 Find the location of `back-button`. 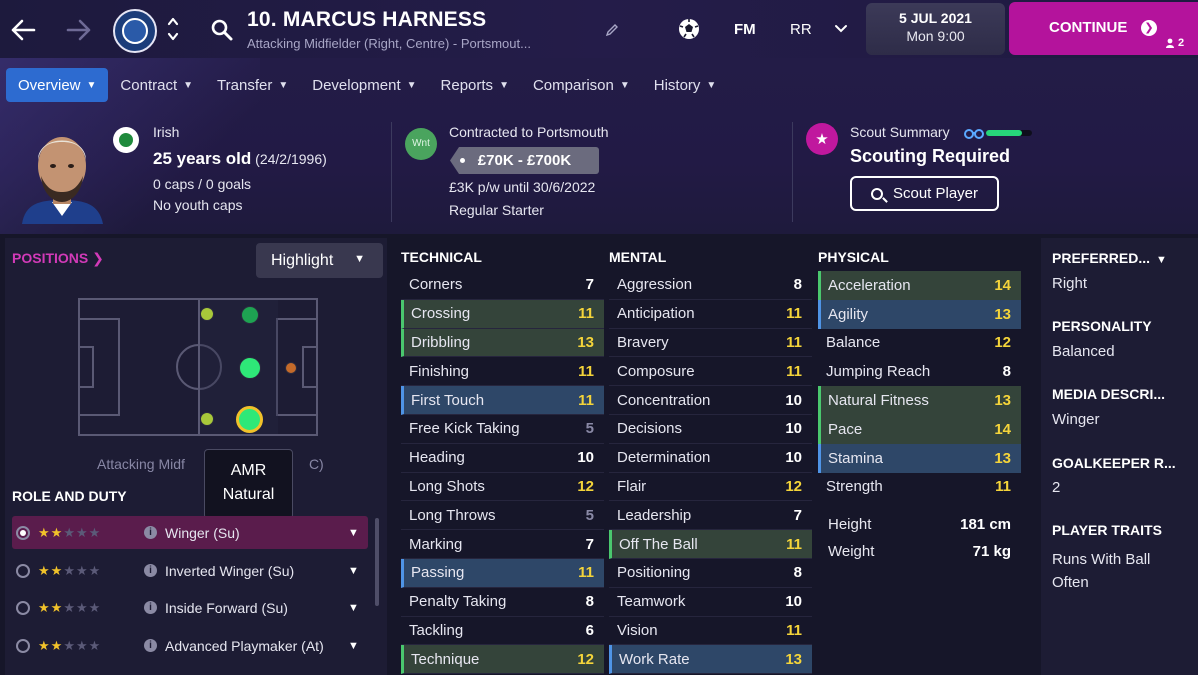

back-button is located at coordinates (23, 30).